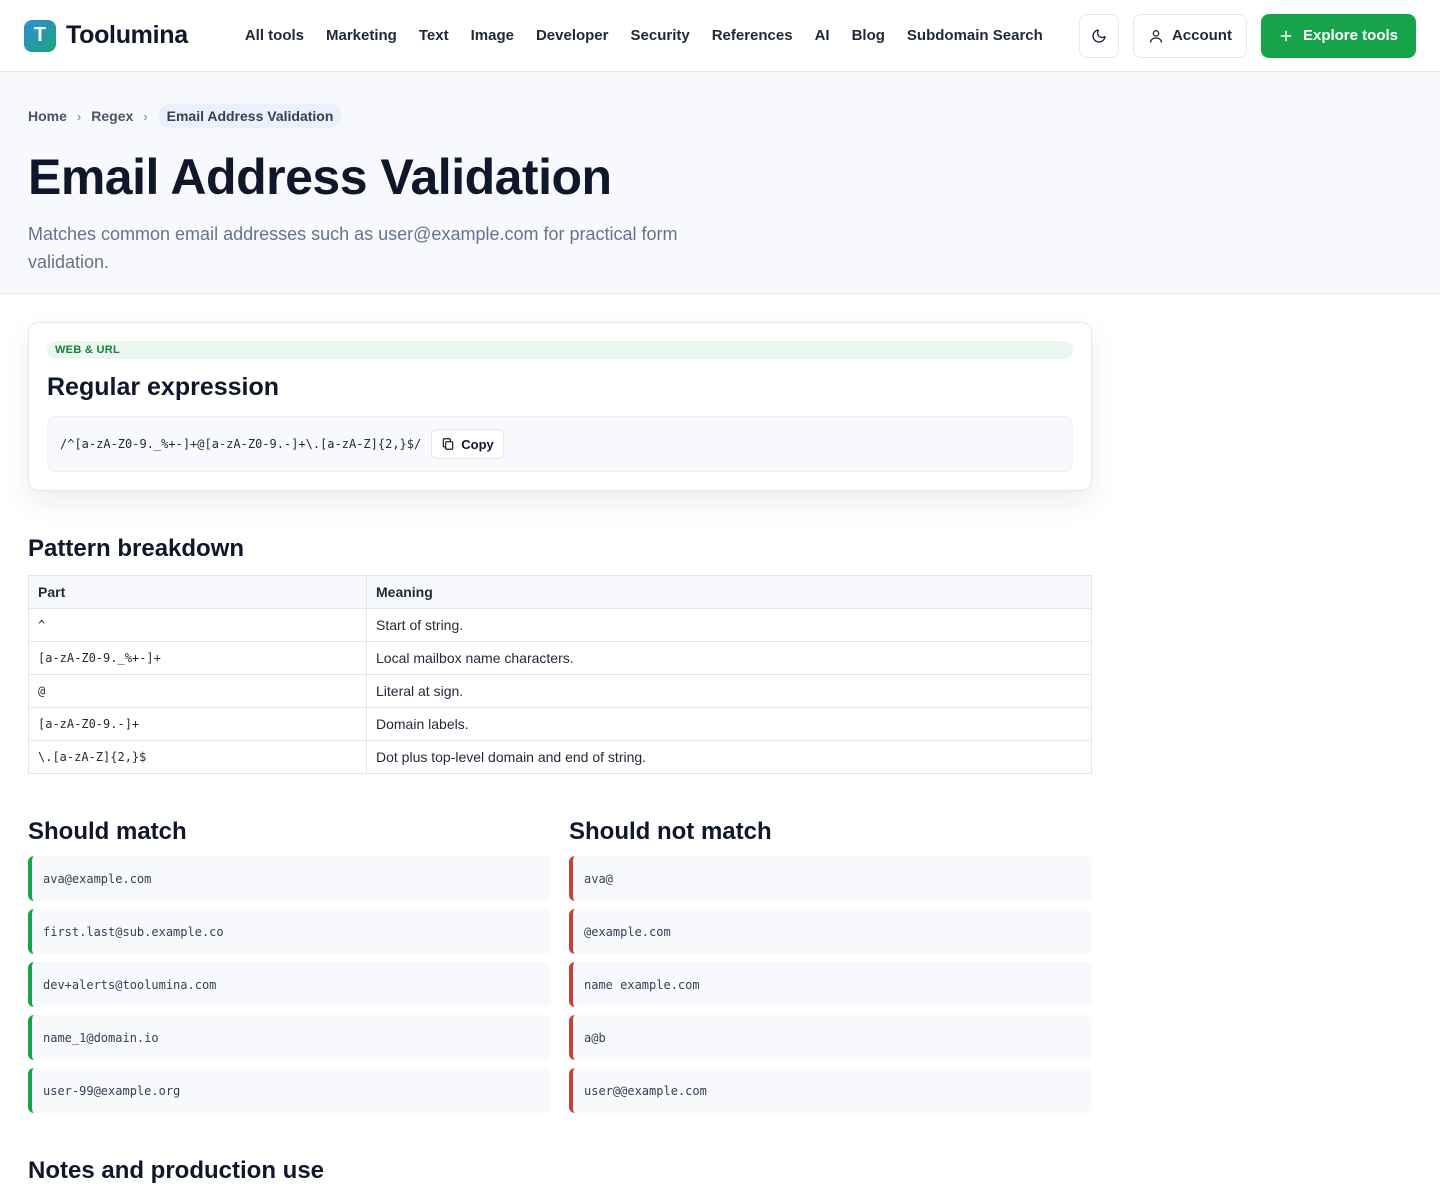 This screenshot has height=1200, width=1440. I want to click on should-not-match-title: Should not match, so click(670, 831).